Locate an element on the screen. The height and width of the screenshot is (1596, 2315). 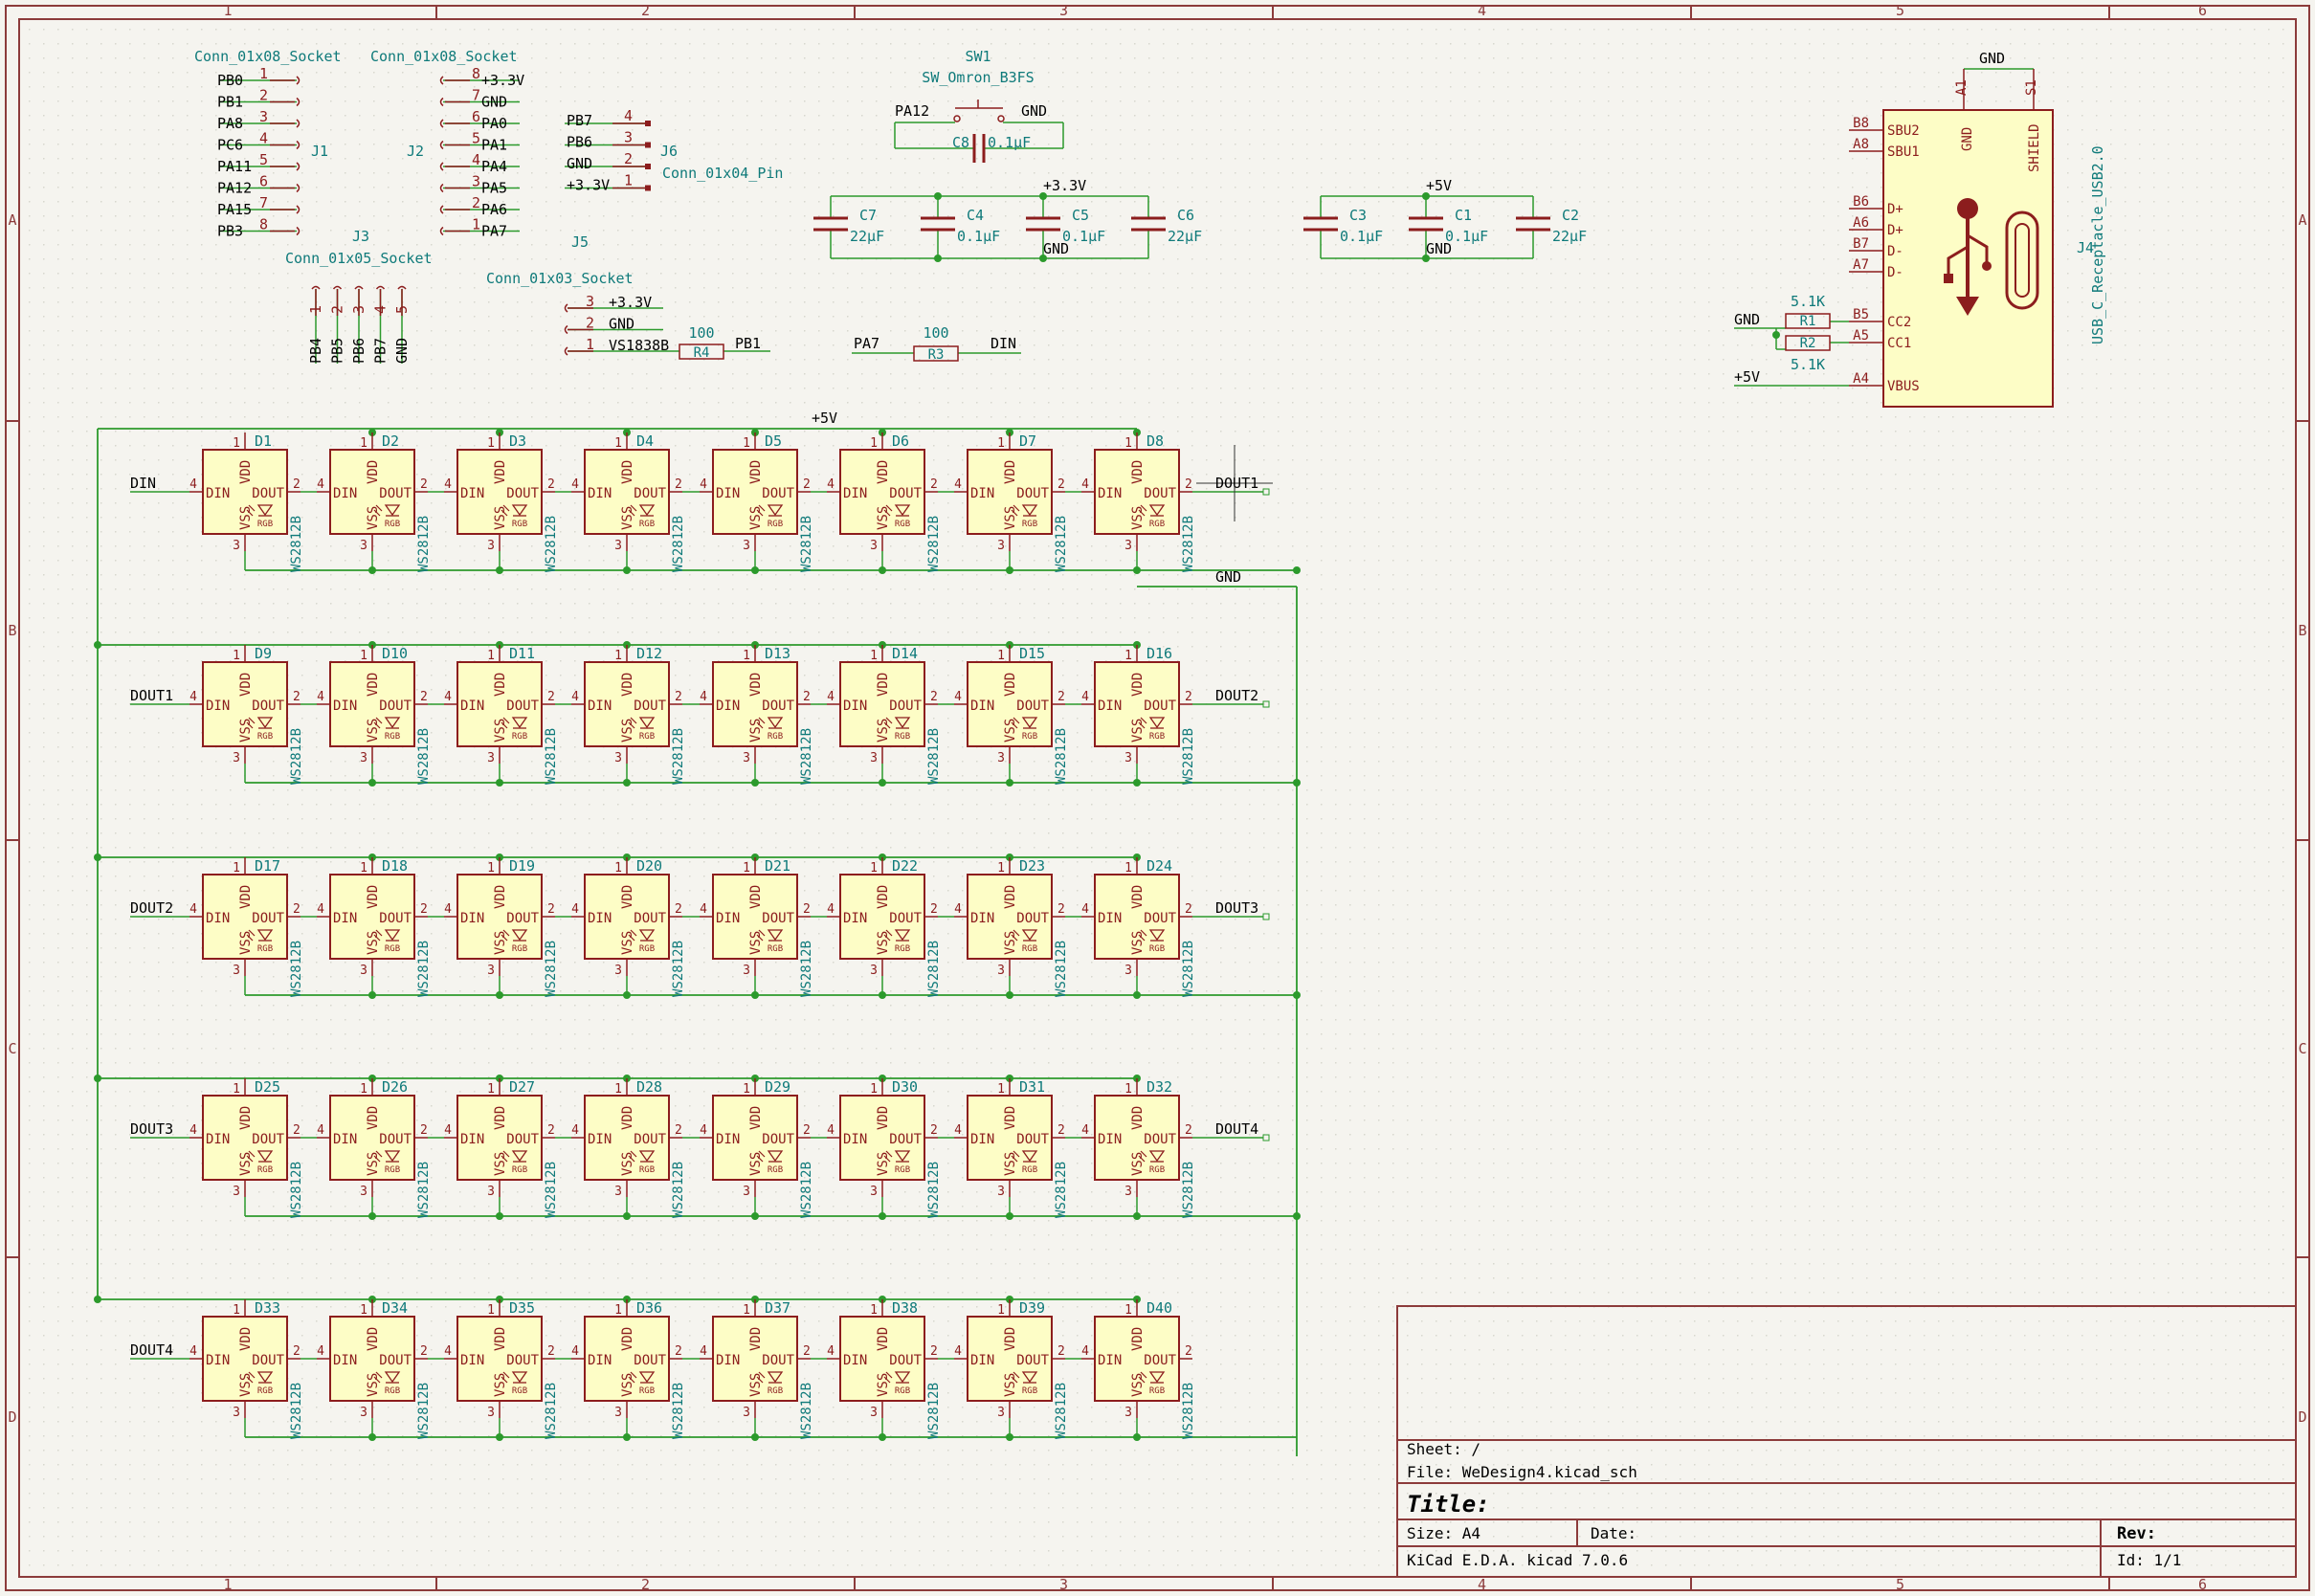
j2-net: PA4 is located at coordinates (494, 166).